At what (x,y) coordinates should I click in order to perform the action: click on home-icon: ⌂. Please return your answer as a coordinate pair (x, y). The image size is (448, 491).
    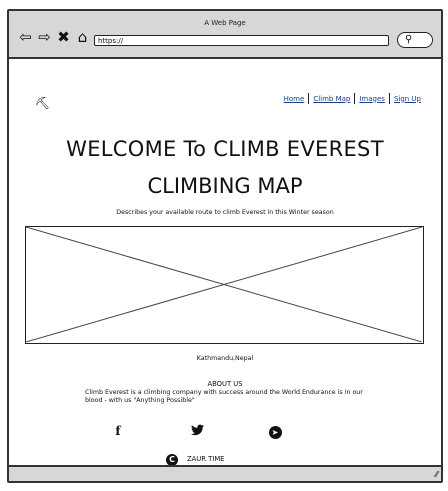
    Looking at the image, I should click on (82, 37).